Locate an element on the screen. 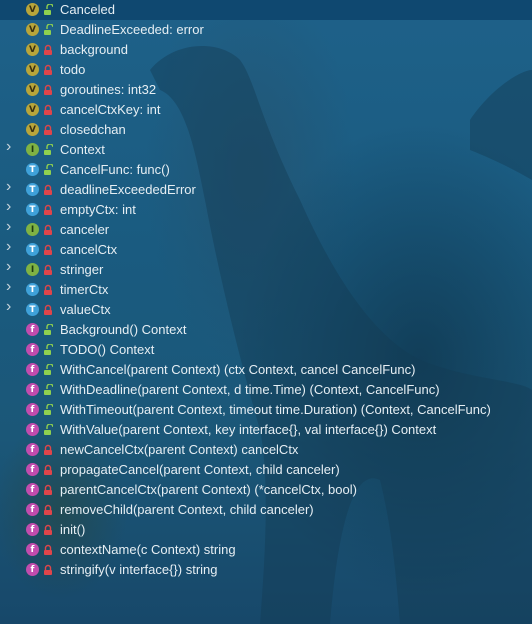 The image size is (532, 624). tree-item-label: stringer is located at coordinates (82, 269).